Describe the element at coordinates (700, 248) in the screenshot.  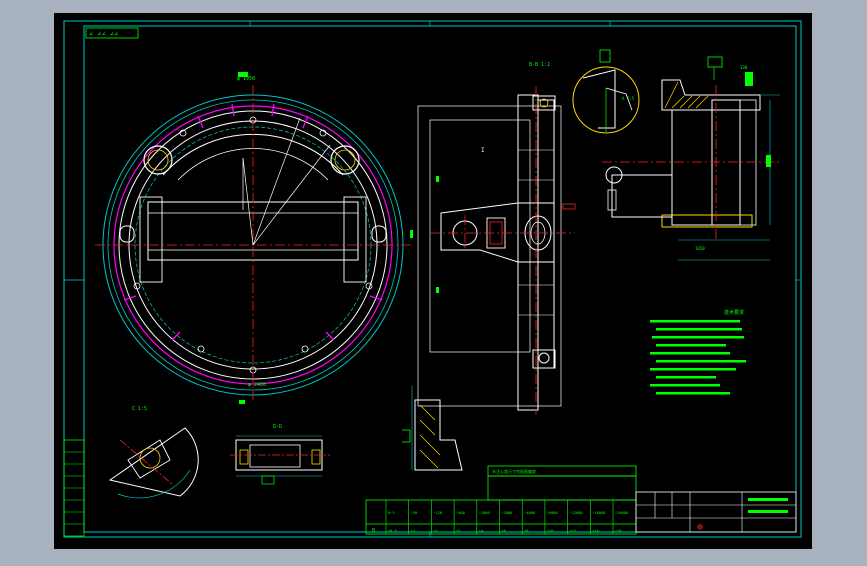
I see `svg-text: 1050` at that location.